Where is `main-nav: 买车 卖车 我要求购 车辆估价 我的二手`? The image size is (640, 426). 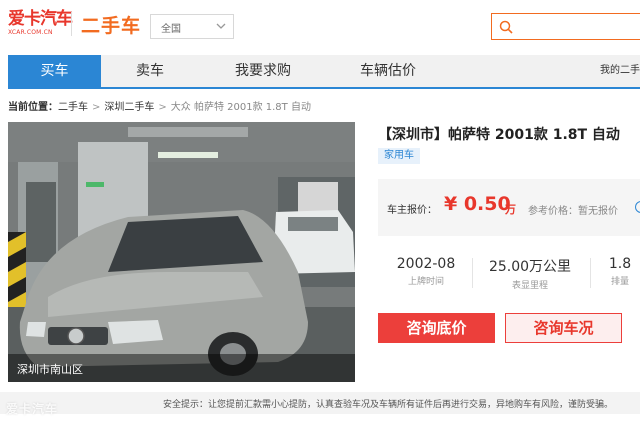 main-nav: 买车 卖车 我要求购 车辆估价 我的二手 is located at coordinates (324, 72).